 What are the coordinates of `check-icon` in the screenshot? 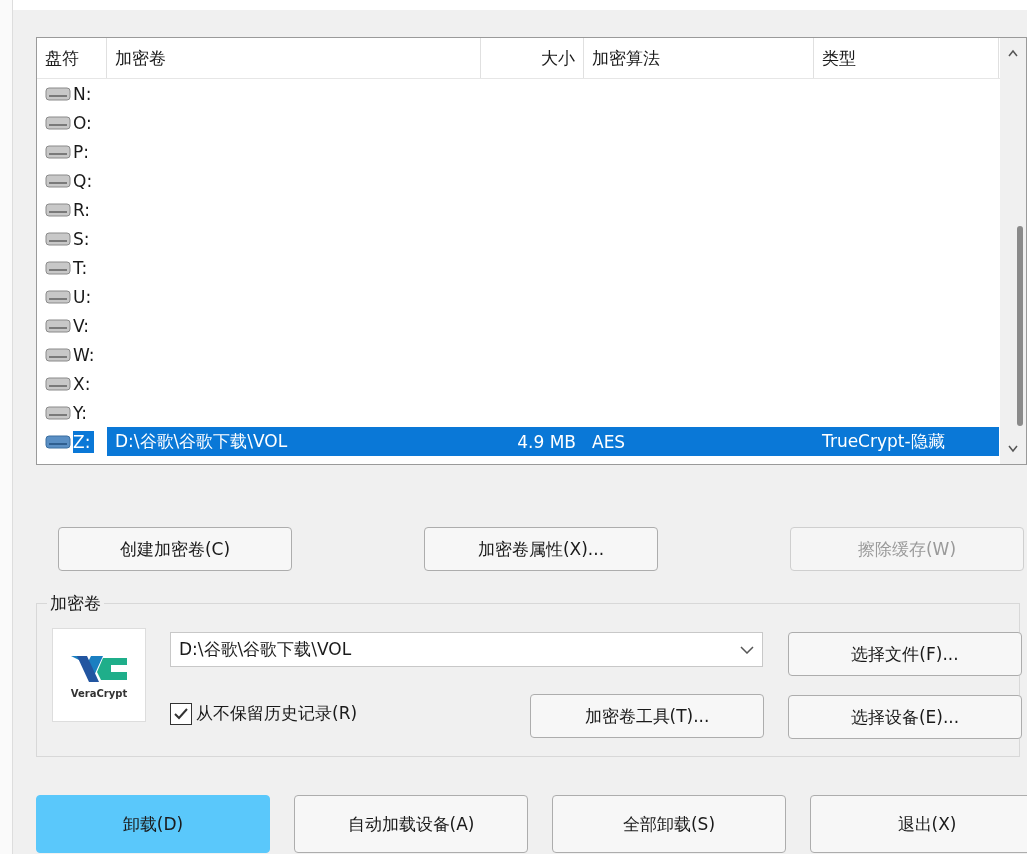 It's located at (181, 713).